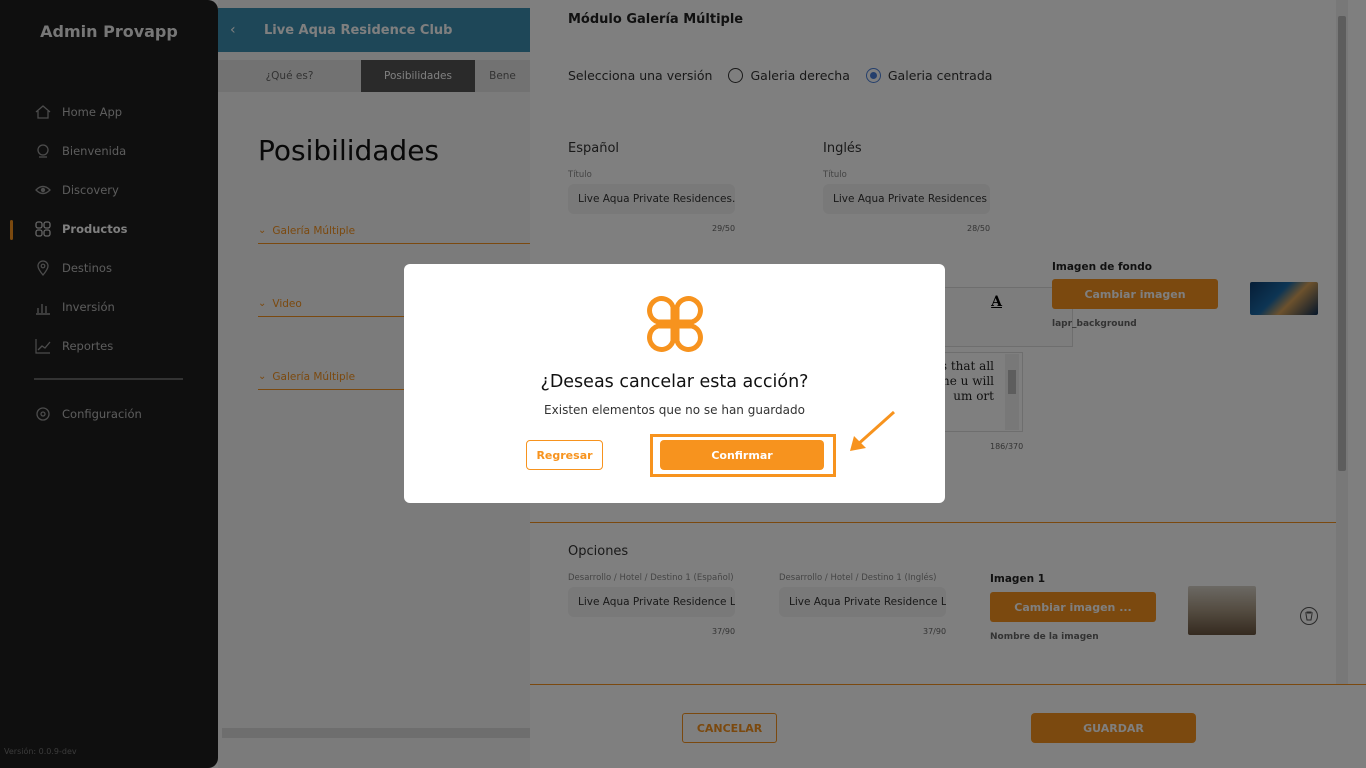  I want to click on confirm-button: Confirmar, so click(742, 455).